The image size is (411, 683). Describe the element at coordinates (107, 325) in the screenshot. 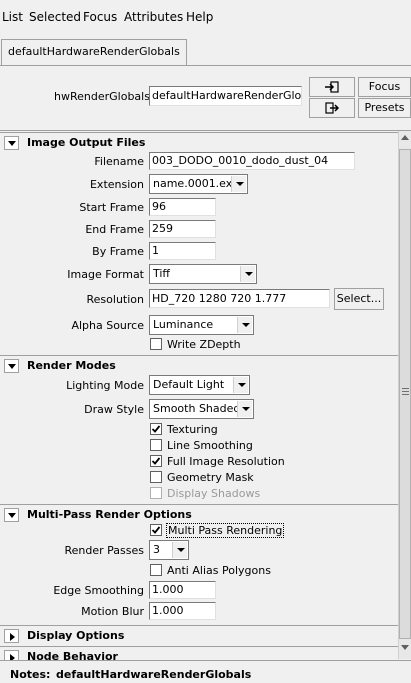

I see `alpha-source-label: Alpha Source` at that location.